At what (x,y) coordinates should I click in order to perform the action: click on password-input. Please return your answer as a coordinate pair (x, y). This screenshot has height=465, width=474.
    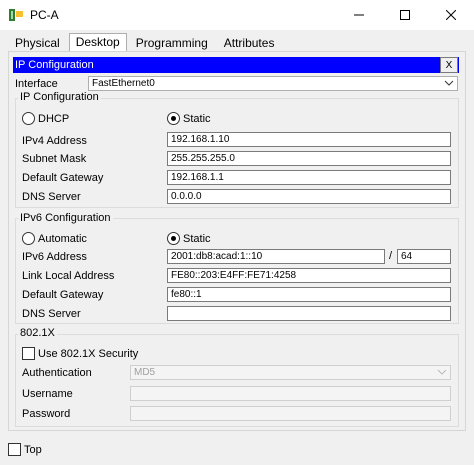
    Looking at the image, I should click on (290, 413).